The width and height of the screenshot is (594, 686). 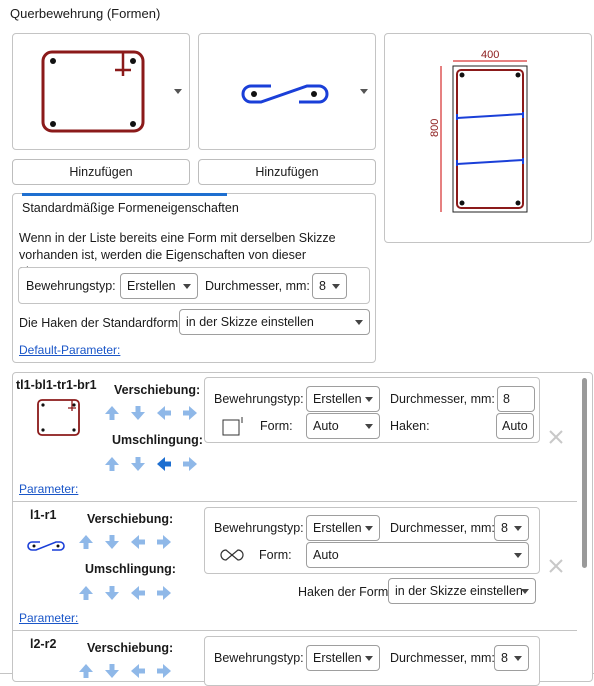 I want to click on rect-stirrup-icon, so click(x=93, y=91).